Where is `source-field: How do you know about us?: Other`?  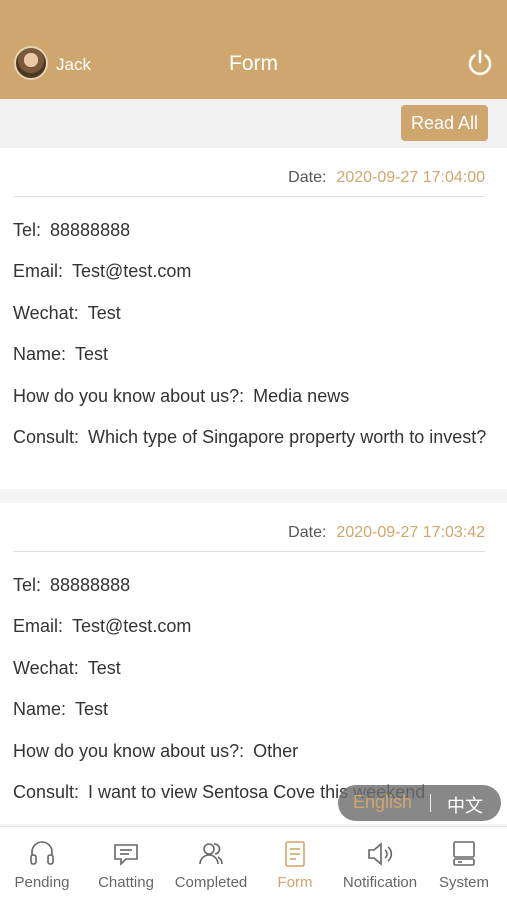
source-field: How do you know about us?: Other is located at coordinates (253, 751).